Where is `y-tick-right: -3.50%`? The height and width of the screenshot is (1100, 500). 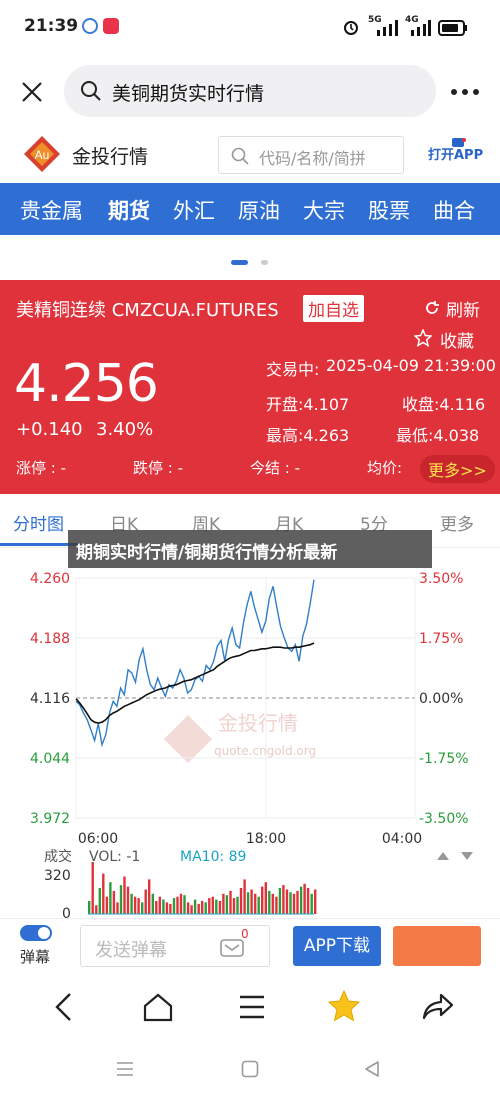 y-tick-right: -3.50% is located at coordinates (444, 819).